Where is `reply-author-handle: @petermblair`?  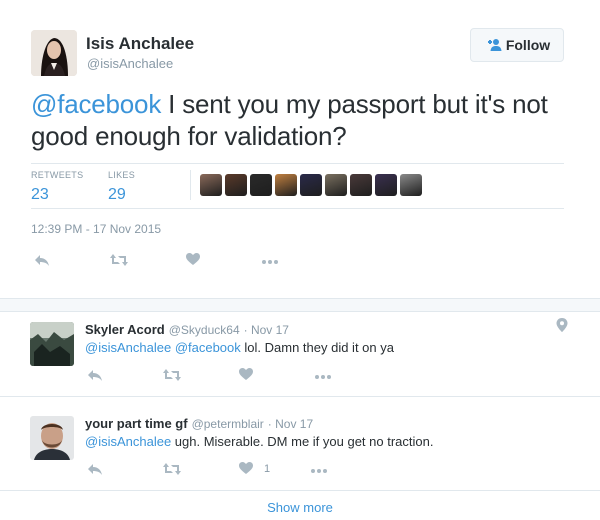 reply-author-handle: @petermblair is located at coordinates (228, 424).